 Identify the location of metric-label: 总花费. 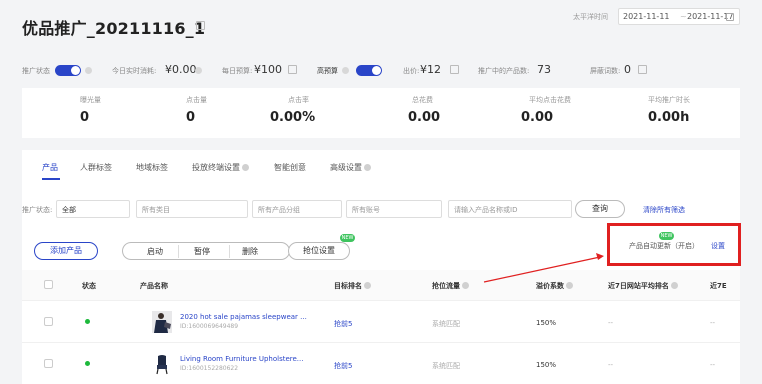
(422, 100).